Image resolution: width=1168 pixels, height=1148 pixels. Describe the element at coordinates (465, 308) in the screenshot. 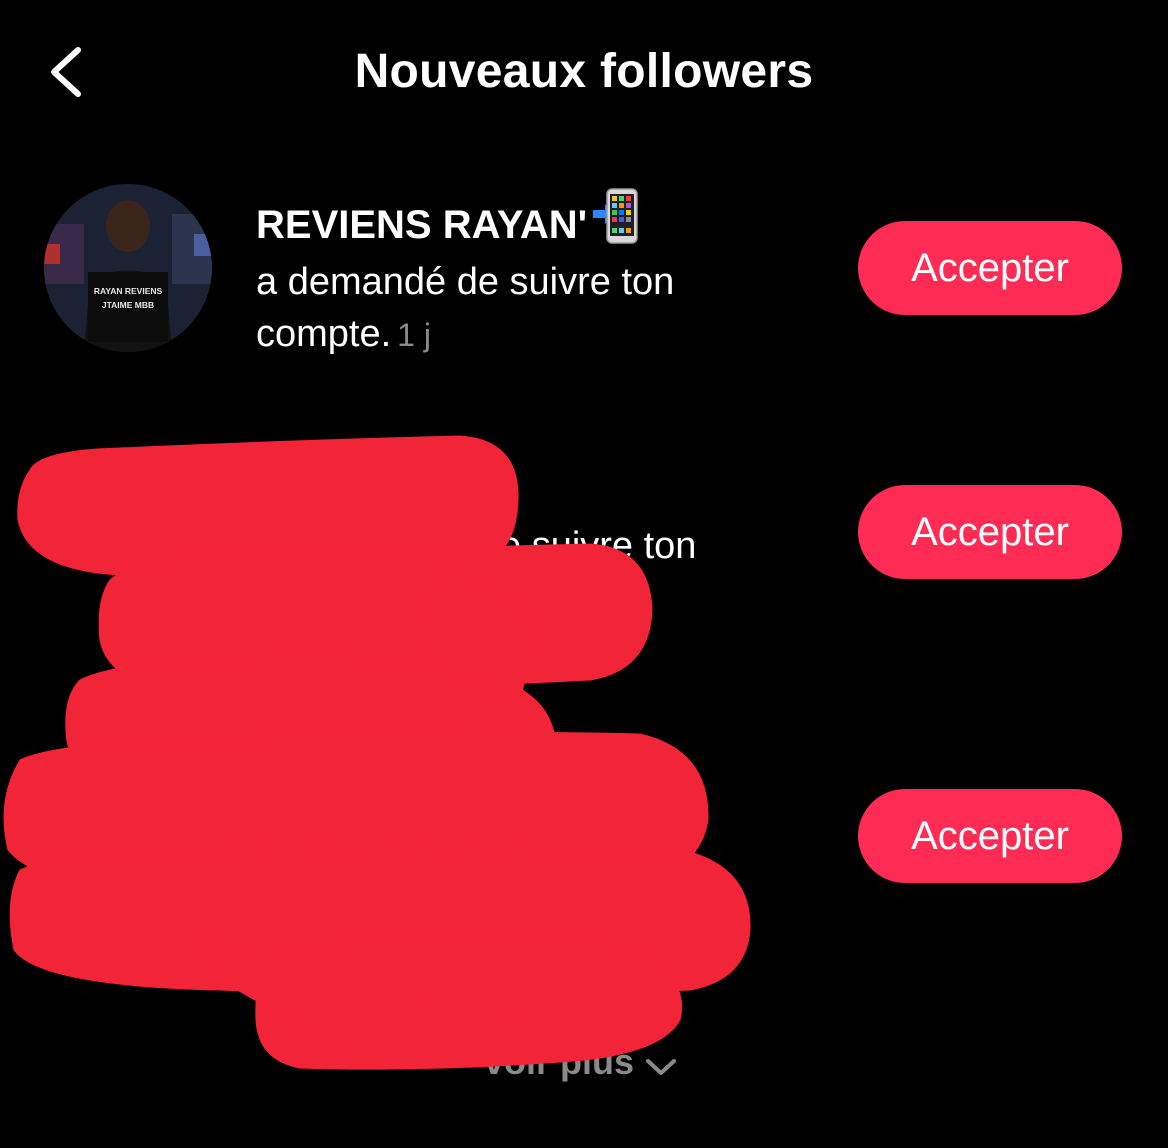

I see `request-text: a demandé de suivre ton compte.` at that location.